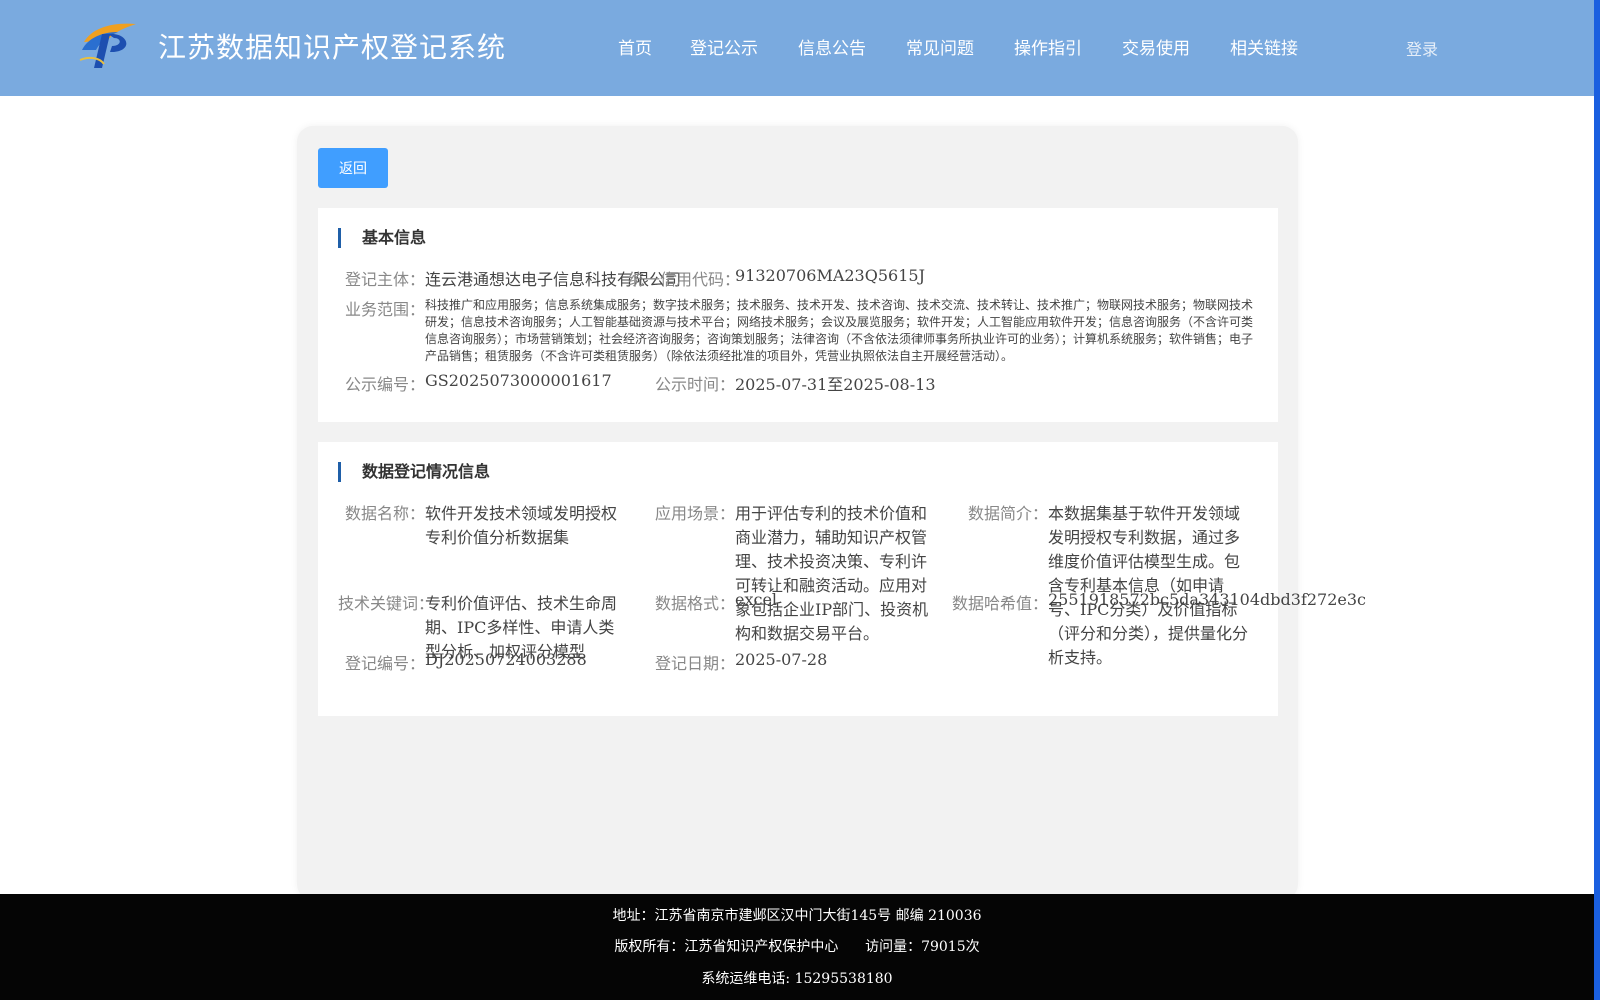 The width and height of the screenshot is (1600, 1000). What do you see at coordinates (694, 663) in the screenshot?
I see `field-label: 登记日期：` at bounding box center [694, 663].